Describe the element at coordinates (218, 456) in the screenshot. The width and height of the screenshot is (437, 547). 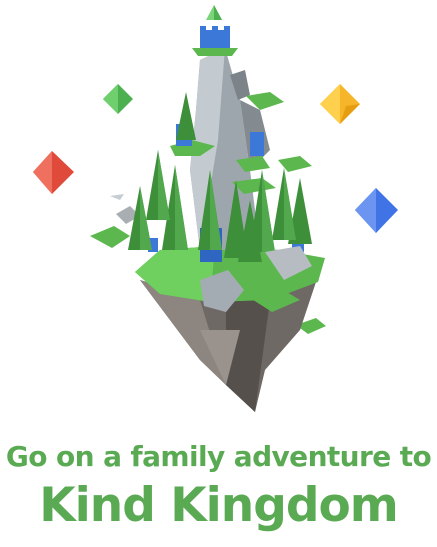
I see `headline-subtitle: Go on a family adventure to` at that location.